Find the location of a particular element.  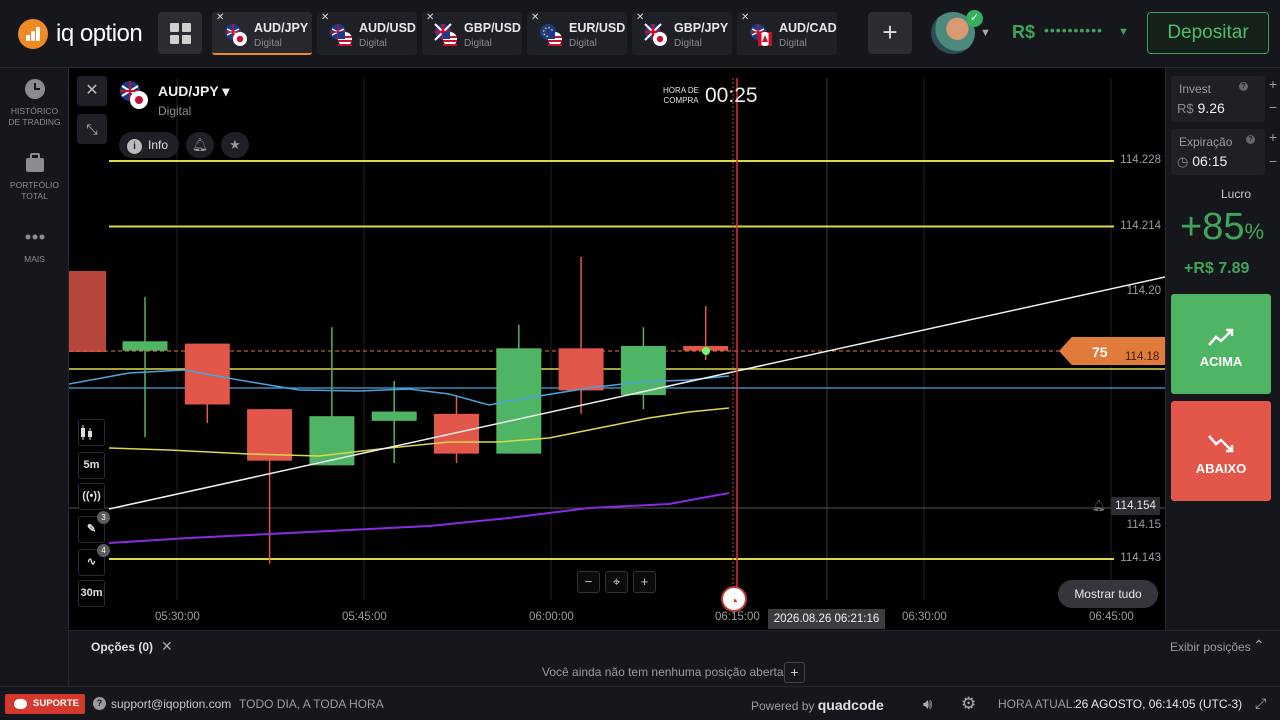

iq-option-logo: iq option is located at coordinates (80, 34).